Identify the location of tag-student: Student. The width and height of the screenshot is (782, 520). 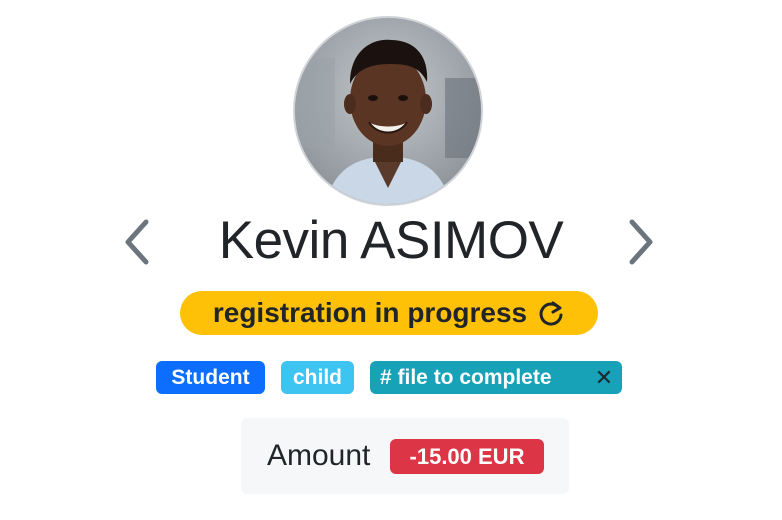
(210, 377).